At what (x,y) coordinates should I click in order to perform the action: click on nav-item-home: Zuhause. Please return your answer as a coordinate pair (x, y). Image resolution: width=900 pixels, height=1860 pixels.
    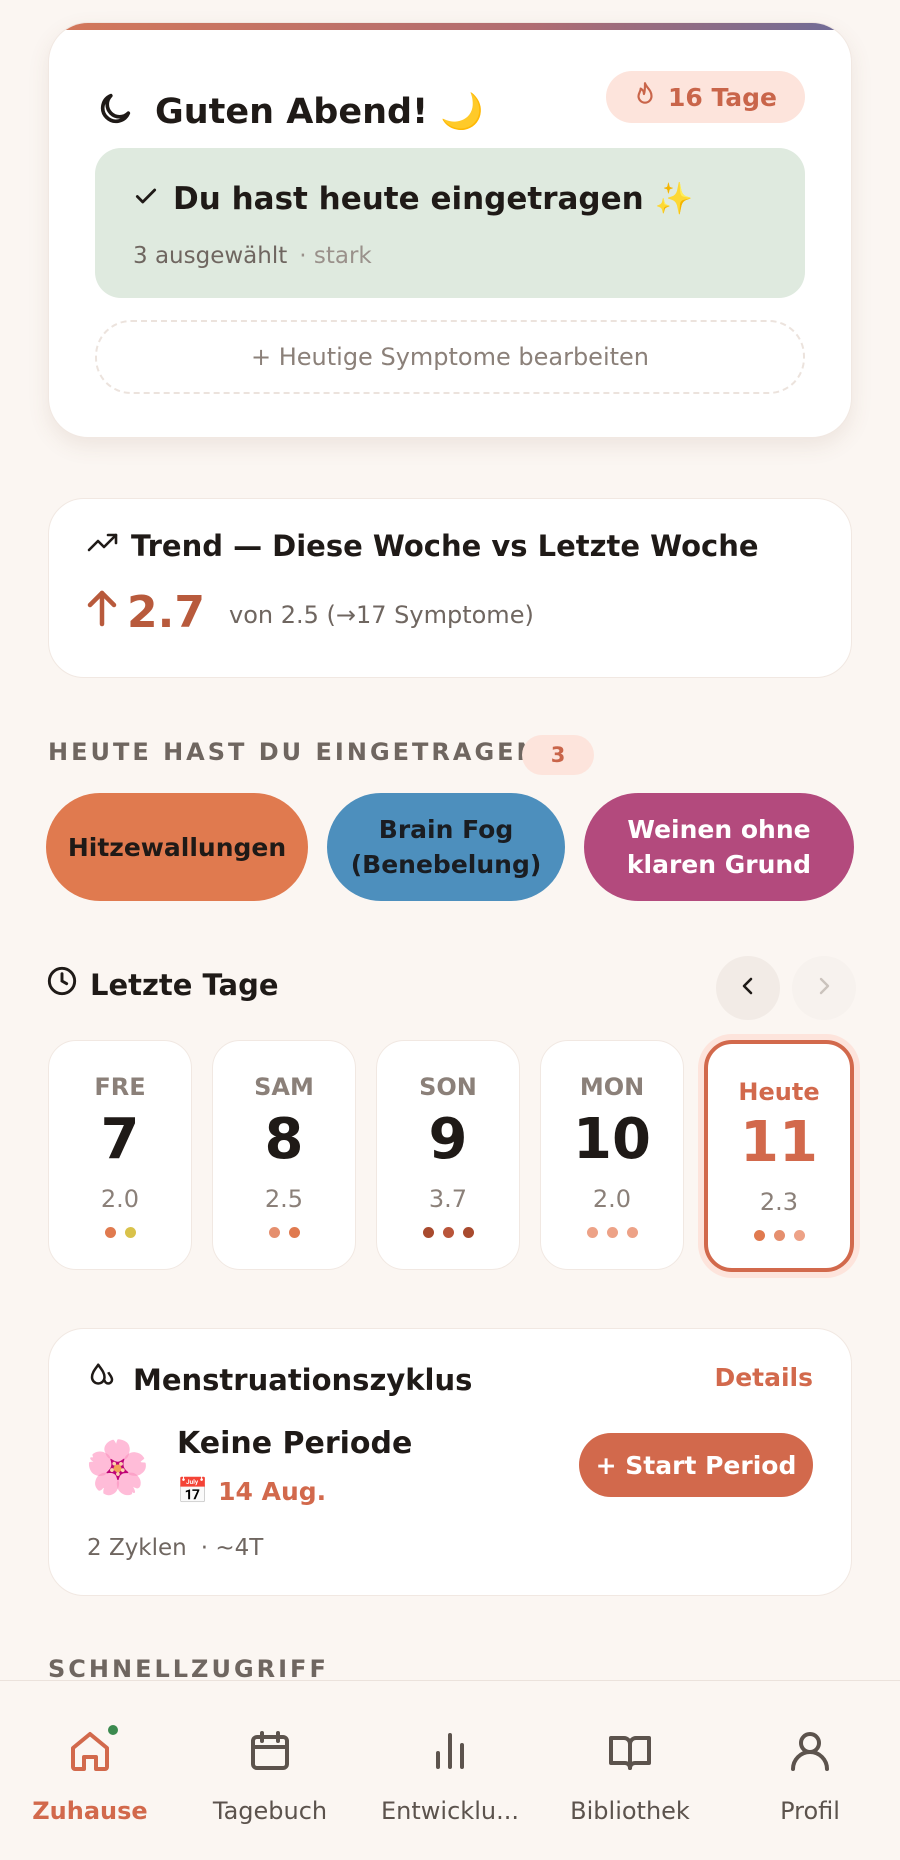
    Looking at the image, I should click on (90, 1770).